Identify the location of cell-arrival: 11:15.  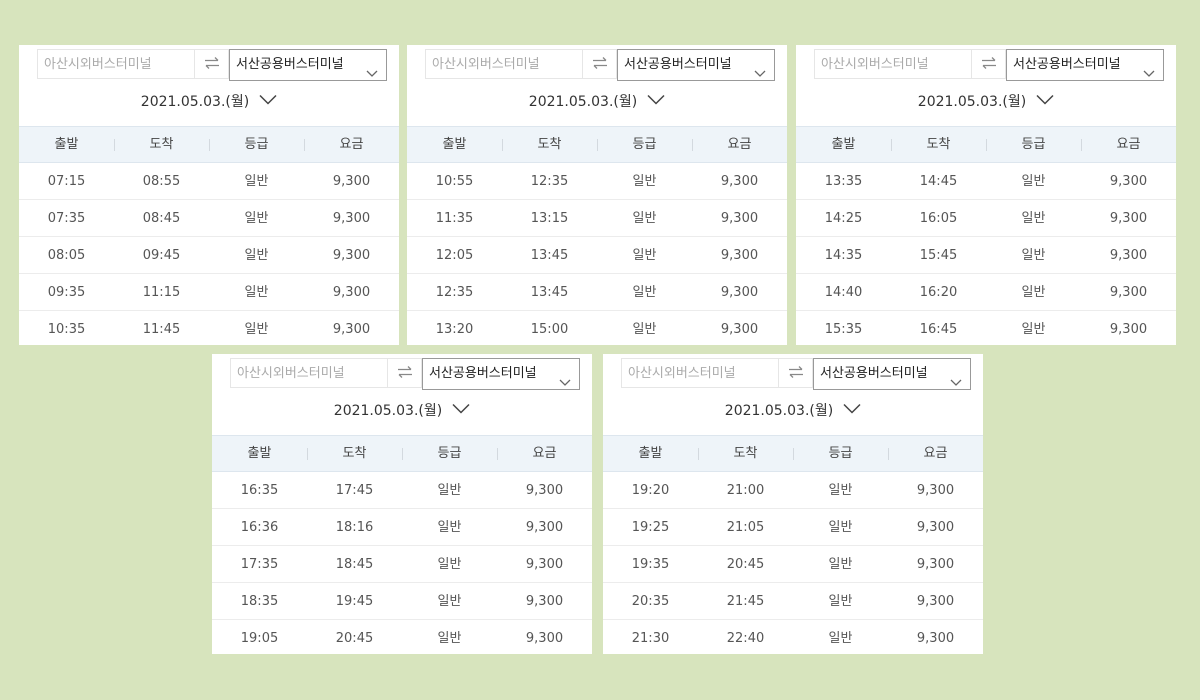
(161, 292).